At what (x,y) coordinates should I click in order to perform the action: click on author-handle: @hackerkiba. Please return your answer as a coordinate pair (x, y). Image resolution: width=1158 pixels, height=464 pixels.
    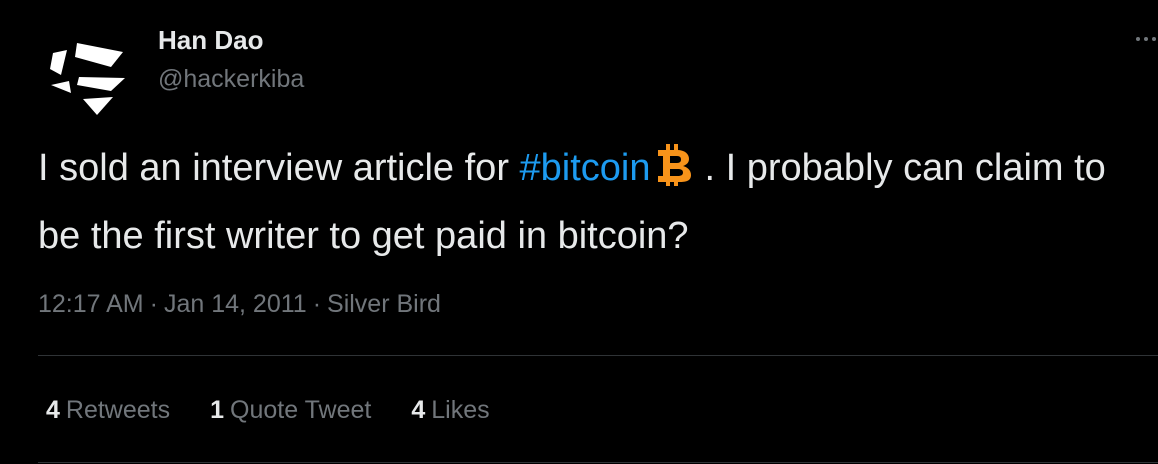
    Looking at the image, I should click on (231, 79).